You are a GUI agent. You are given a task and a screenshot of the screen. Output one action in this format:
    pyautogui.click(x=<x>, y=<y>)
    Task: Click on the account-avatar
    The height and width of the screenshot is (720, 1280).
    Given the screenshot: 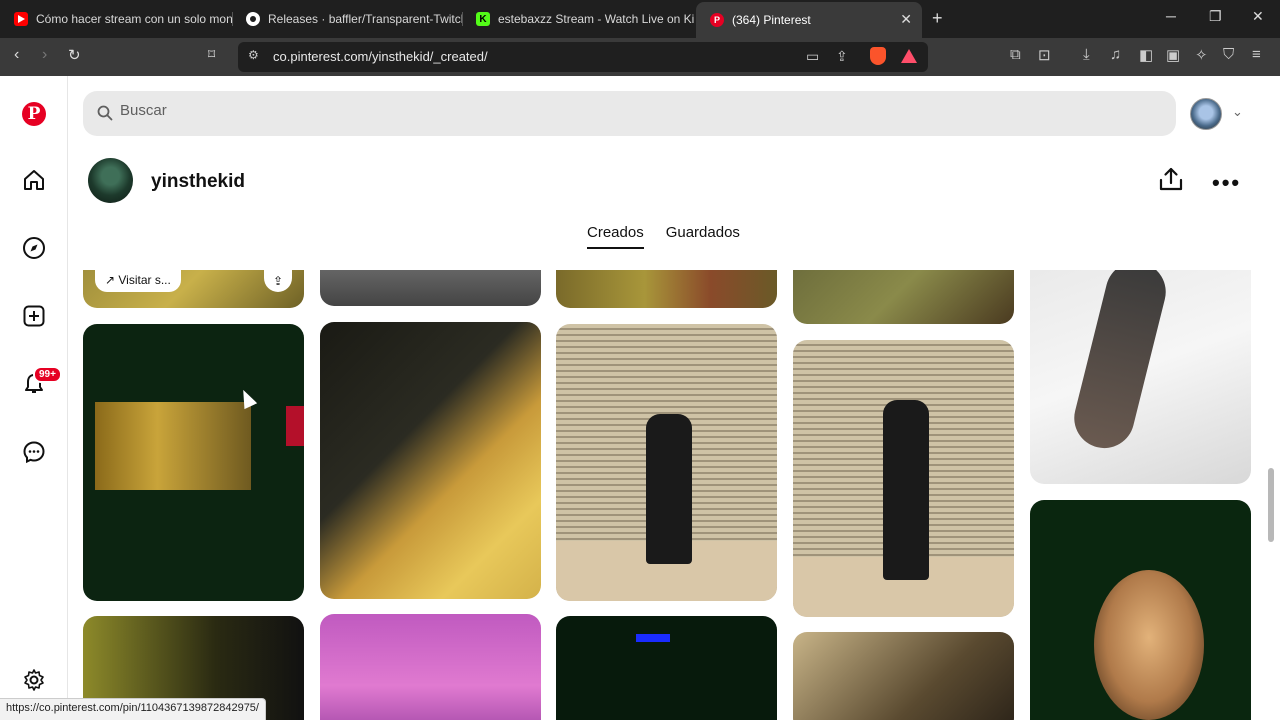 What is the action you would take?
    pyautogui.click(x=1206, y=114)
    